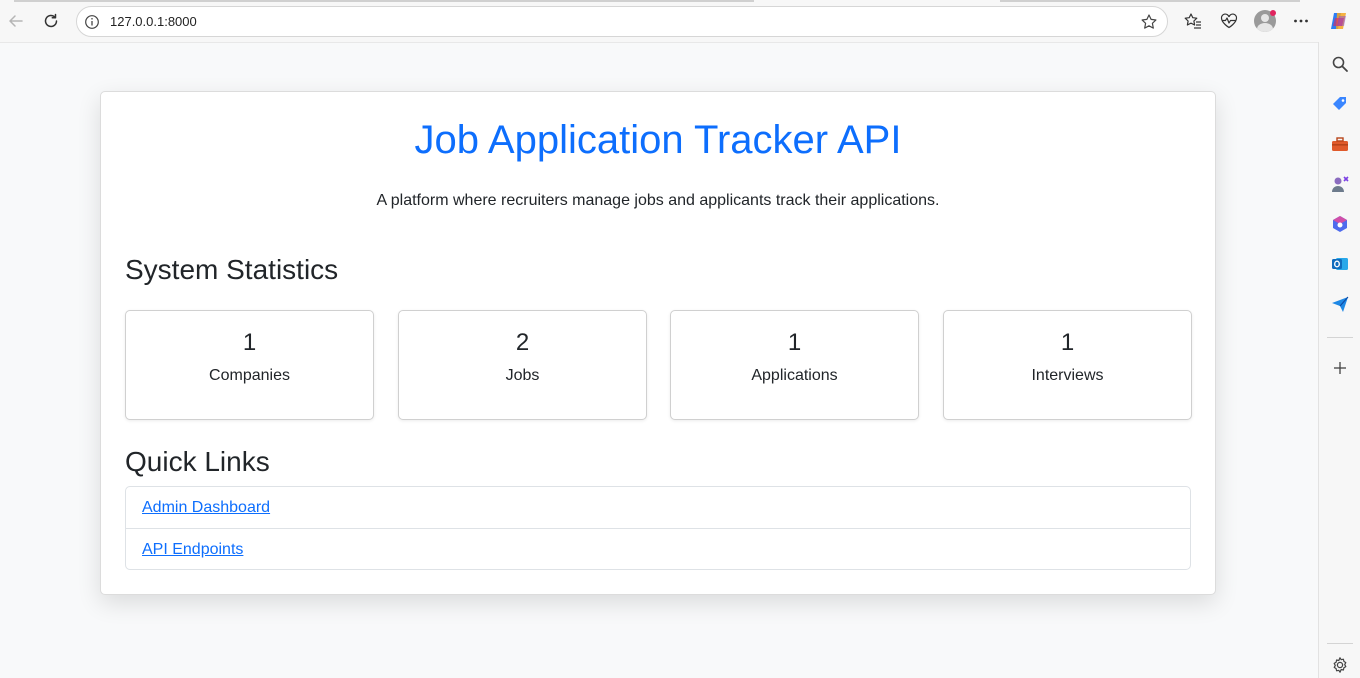  What do you see at coordinates (1067, 375) in the screenshot?
I see `stat-label: Interviews` at bounding box center [1067, 375].